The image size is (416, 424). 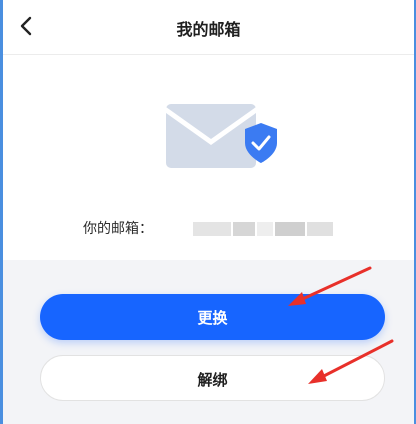 I want to click on email-value-masked, so click(x=263, y=229).